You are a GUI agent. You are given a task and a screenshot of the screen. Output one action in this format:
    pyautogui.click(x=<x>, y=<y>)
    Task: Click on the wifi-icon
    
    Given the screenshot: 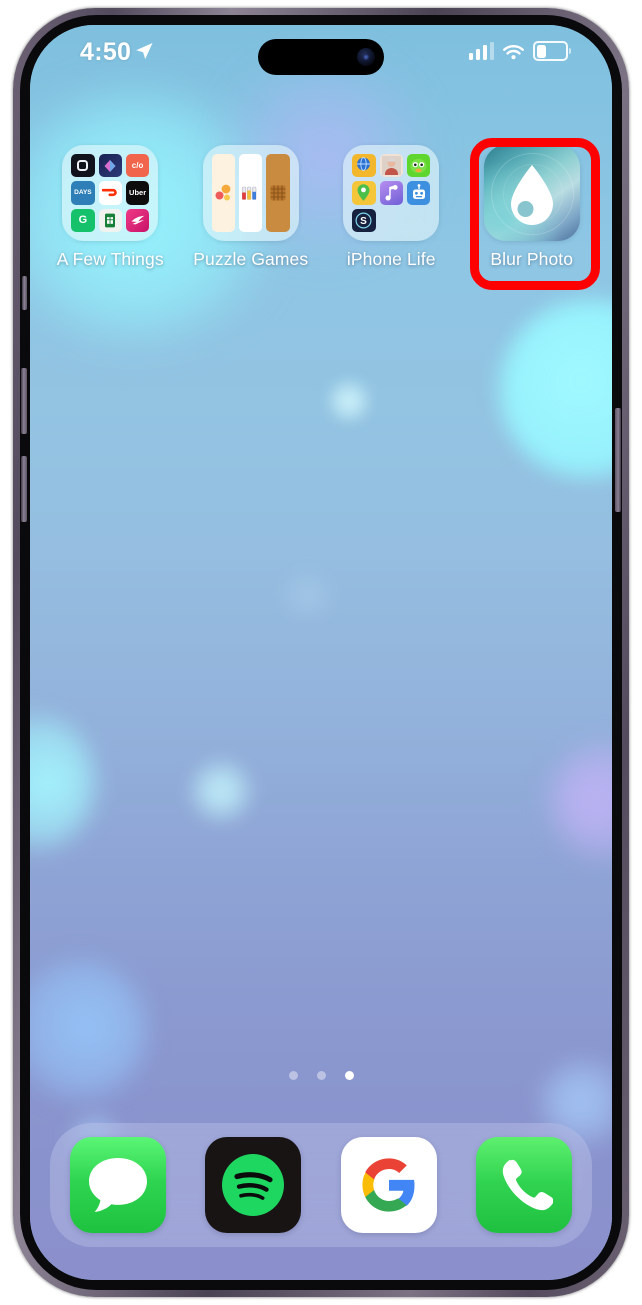 What is the action you would take?
    pyautogui.click(x=513, y=51)
    